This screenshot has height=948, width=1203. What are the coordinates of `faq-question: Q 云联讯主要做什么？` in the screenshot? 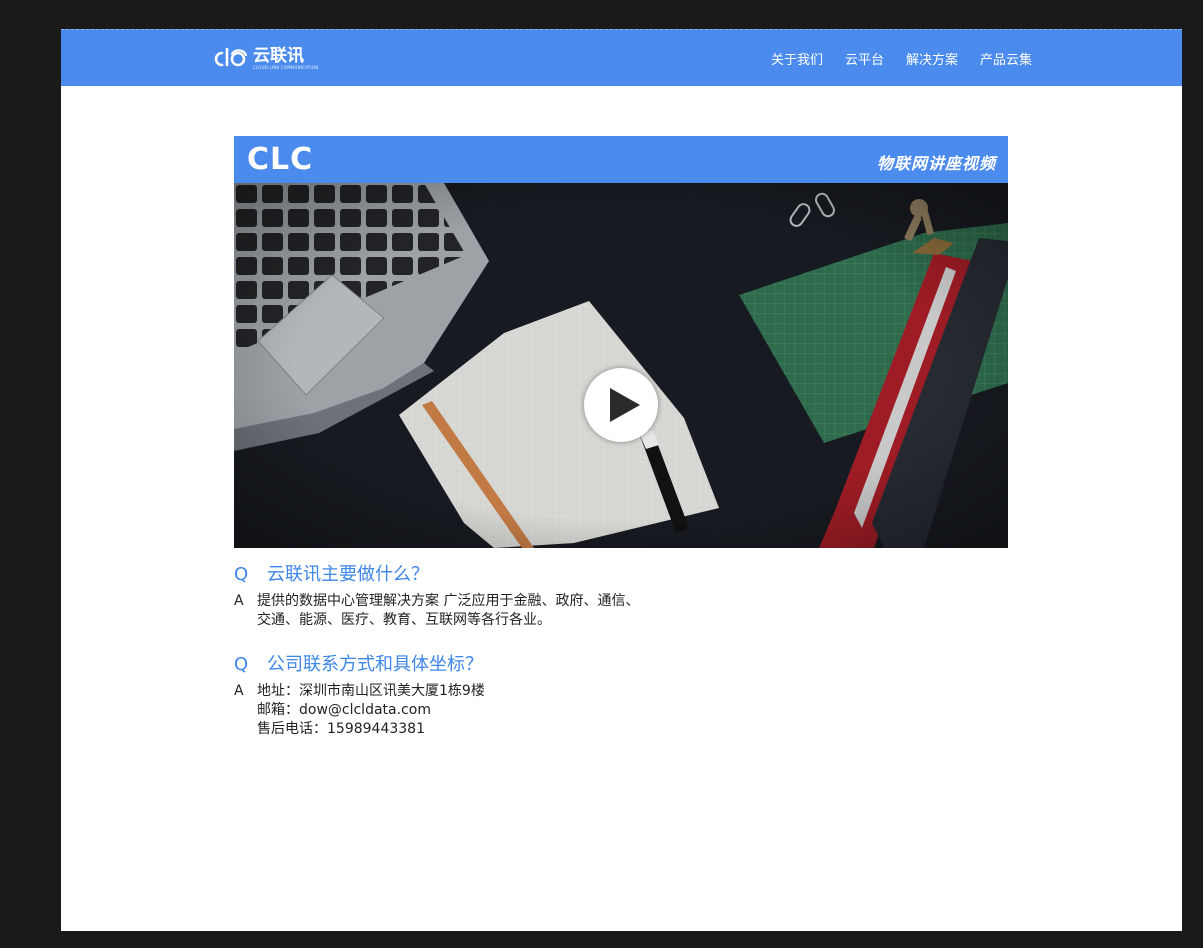 It's located at (584, 573).